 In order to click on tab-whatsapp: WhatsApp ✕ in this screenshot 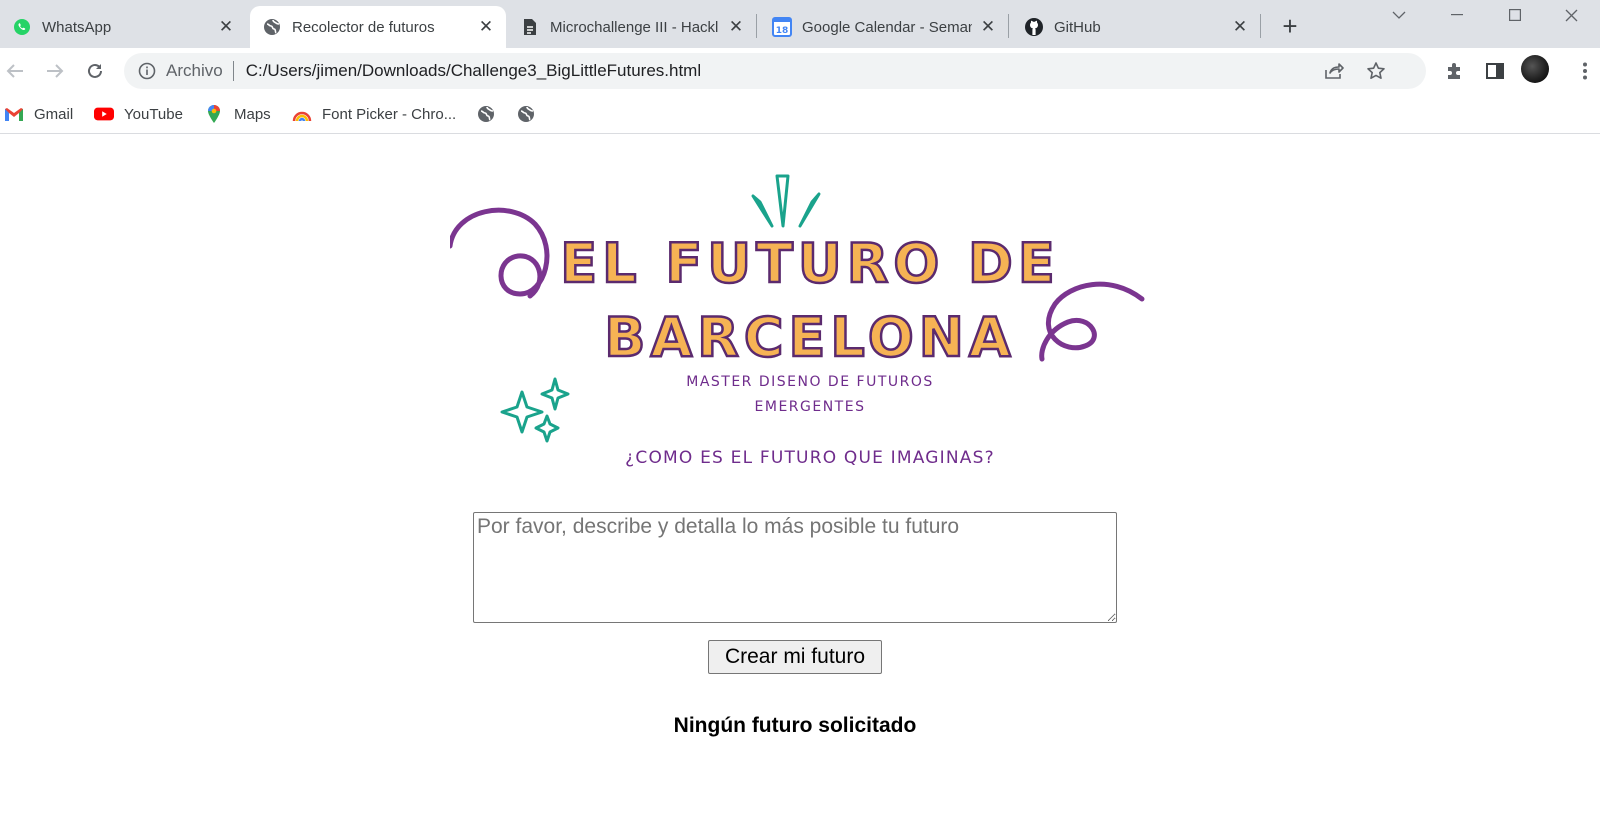, I will do `click(123, 27)`.